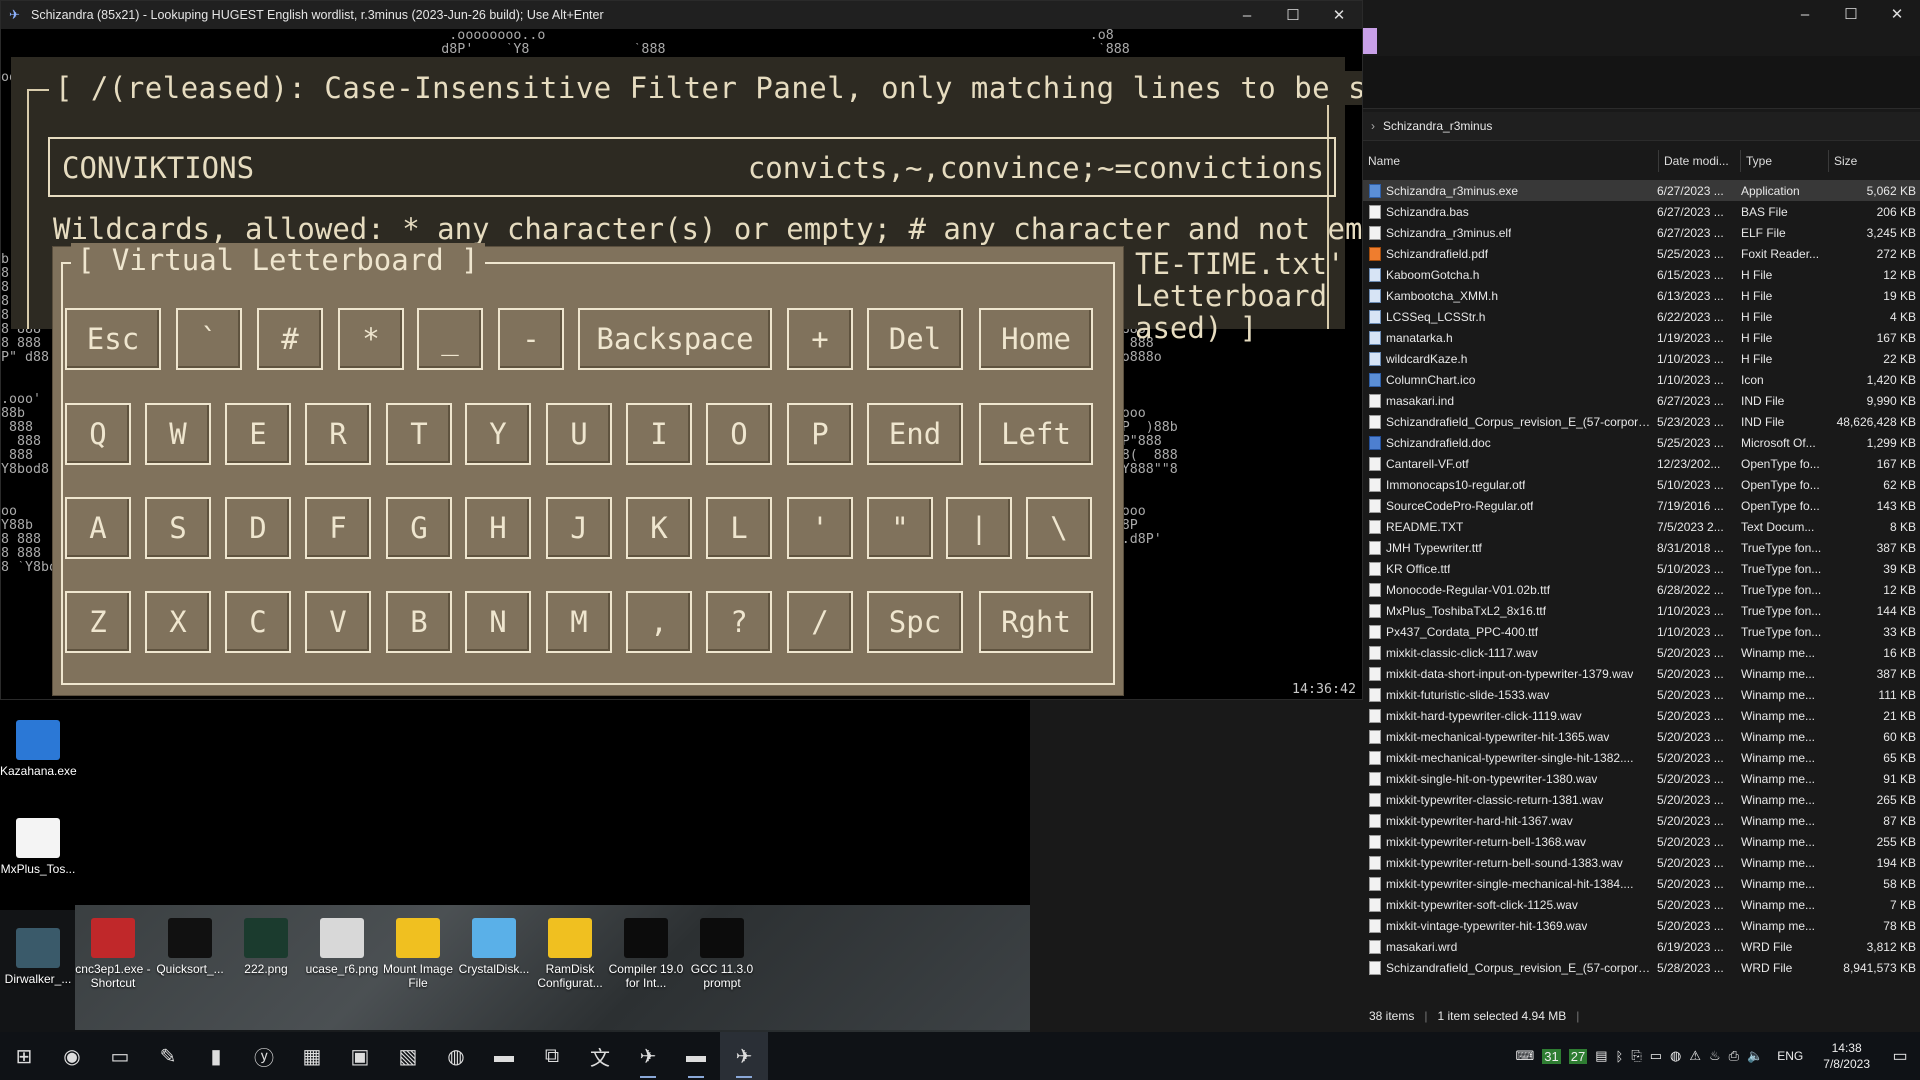  What do you see at coordinates (371, 339) in the screenshot?
I see `key-0-3: *` at bounding box center [371, 339].